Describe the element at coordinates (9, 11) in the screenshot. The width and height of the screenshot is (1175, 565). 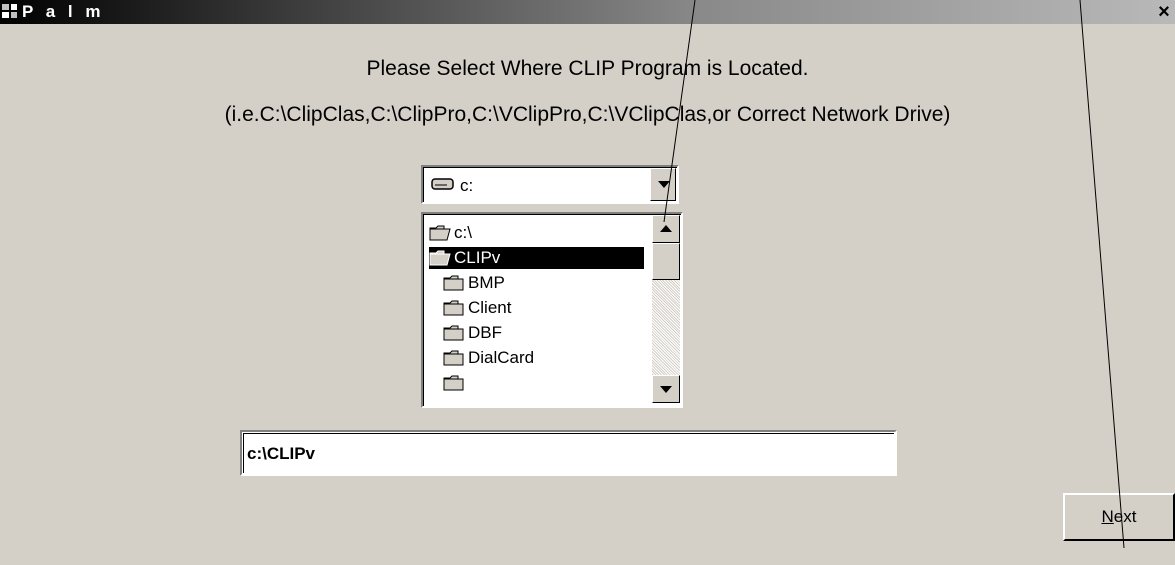
I see `app-icon` at that location.